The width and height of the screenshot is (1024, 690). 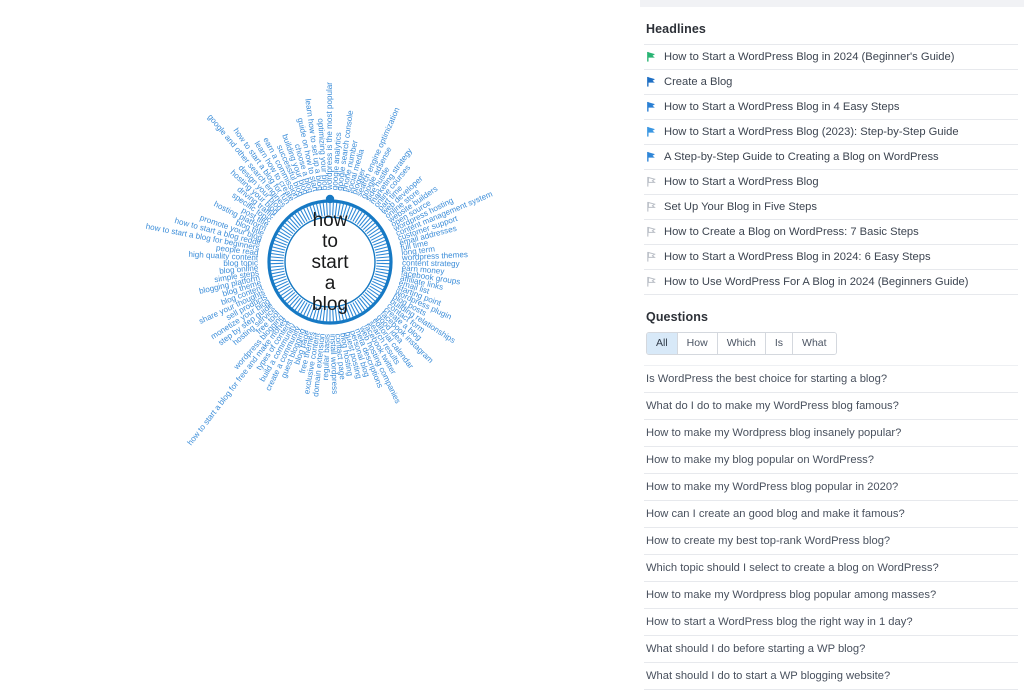 What do you see at coordinates (662, 343) in the screenshot?
I see `question-filter-tab-all: All` at bounding box center [662, 343].